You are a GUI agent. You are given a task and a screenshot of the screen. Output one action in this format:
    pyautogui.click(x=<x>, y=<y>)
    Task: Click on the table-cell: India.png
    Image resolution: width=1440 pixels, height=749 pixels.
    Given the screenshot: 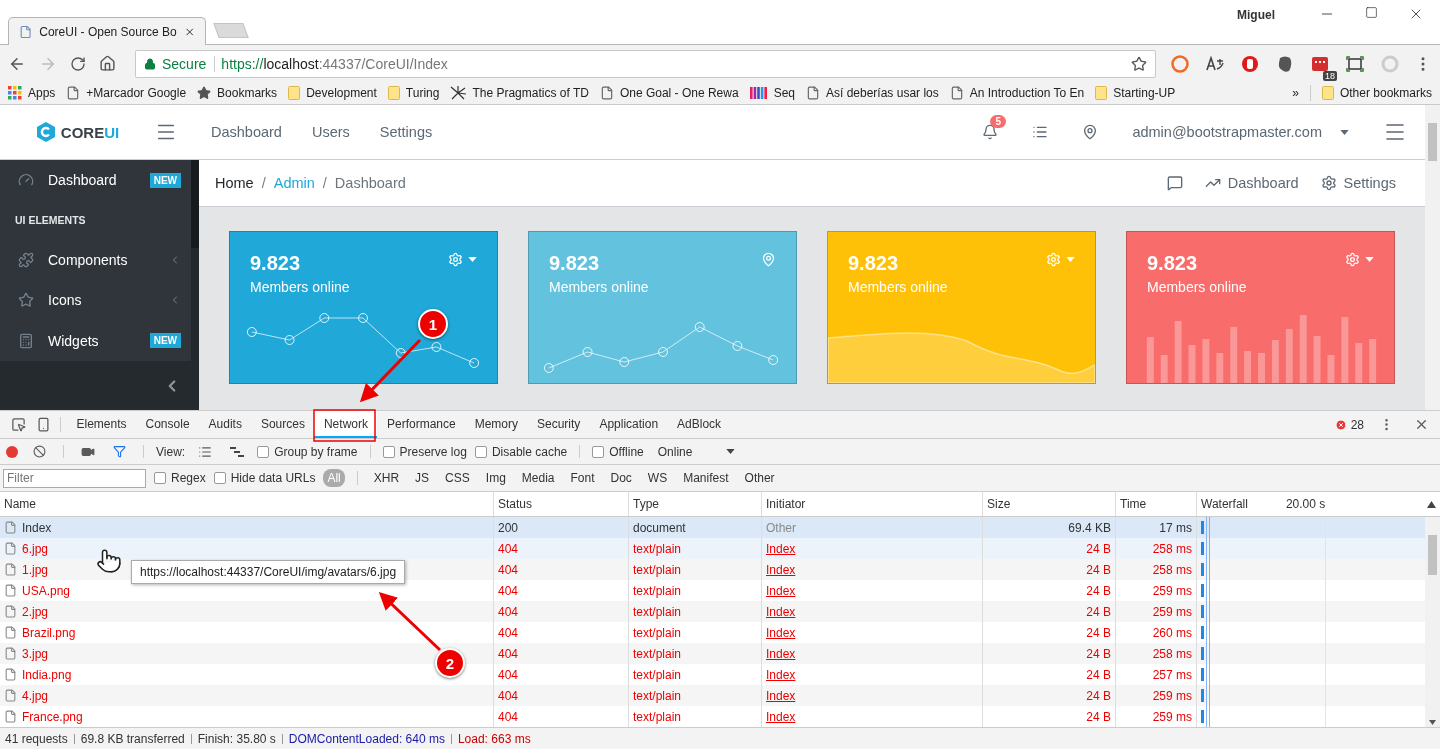 What is the action you would take?
    pyautogui.click(x=47, y=674)
    